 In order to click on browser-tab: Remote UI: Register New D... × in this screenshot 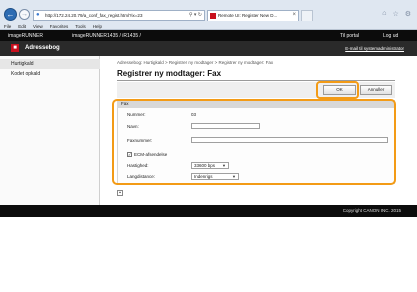, I will do `click(253, 15)`.